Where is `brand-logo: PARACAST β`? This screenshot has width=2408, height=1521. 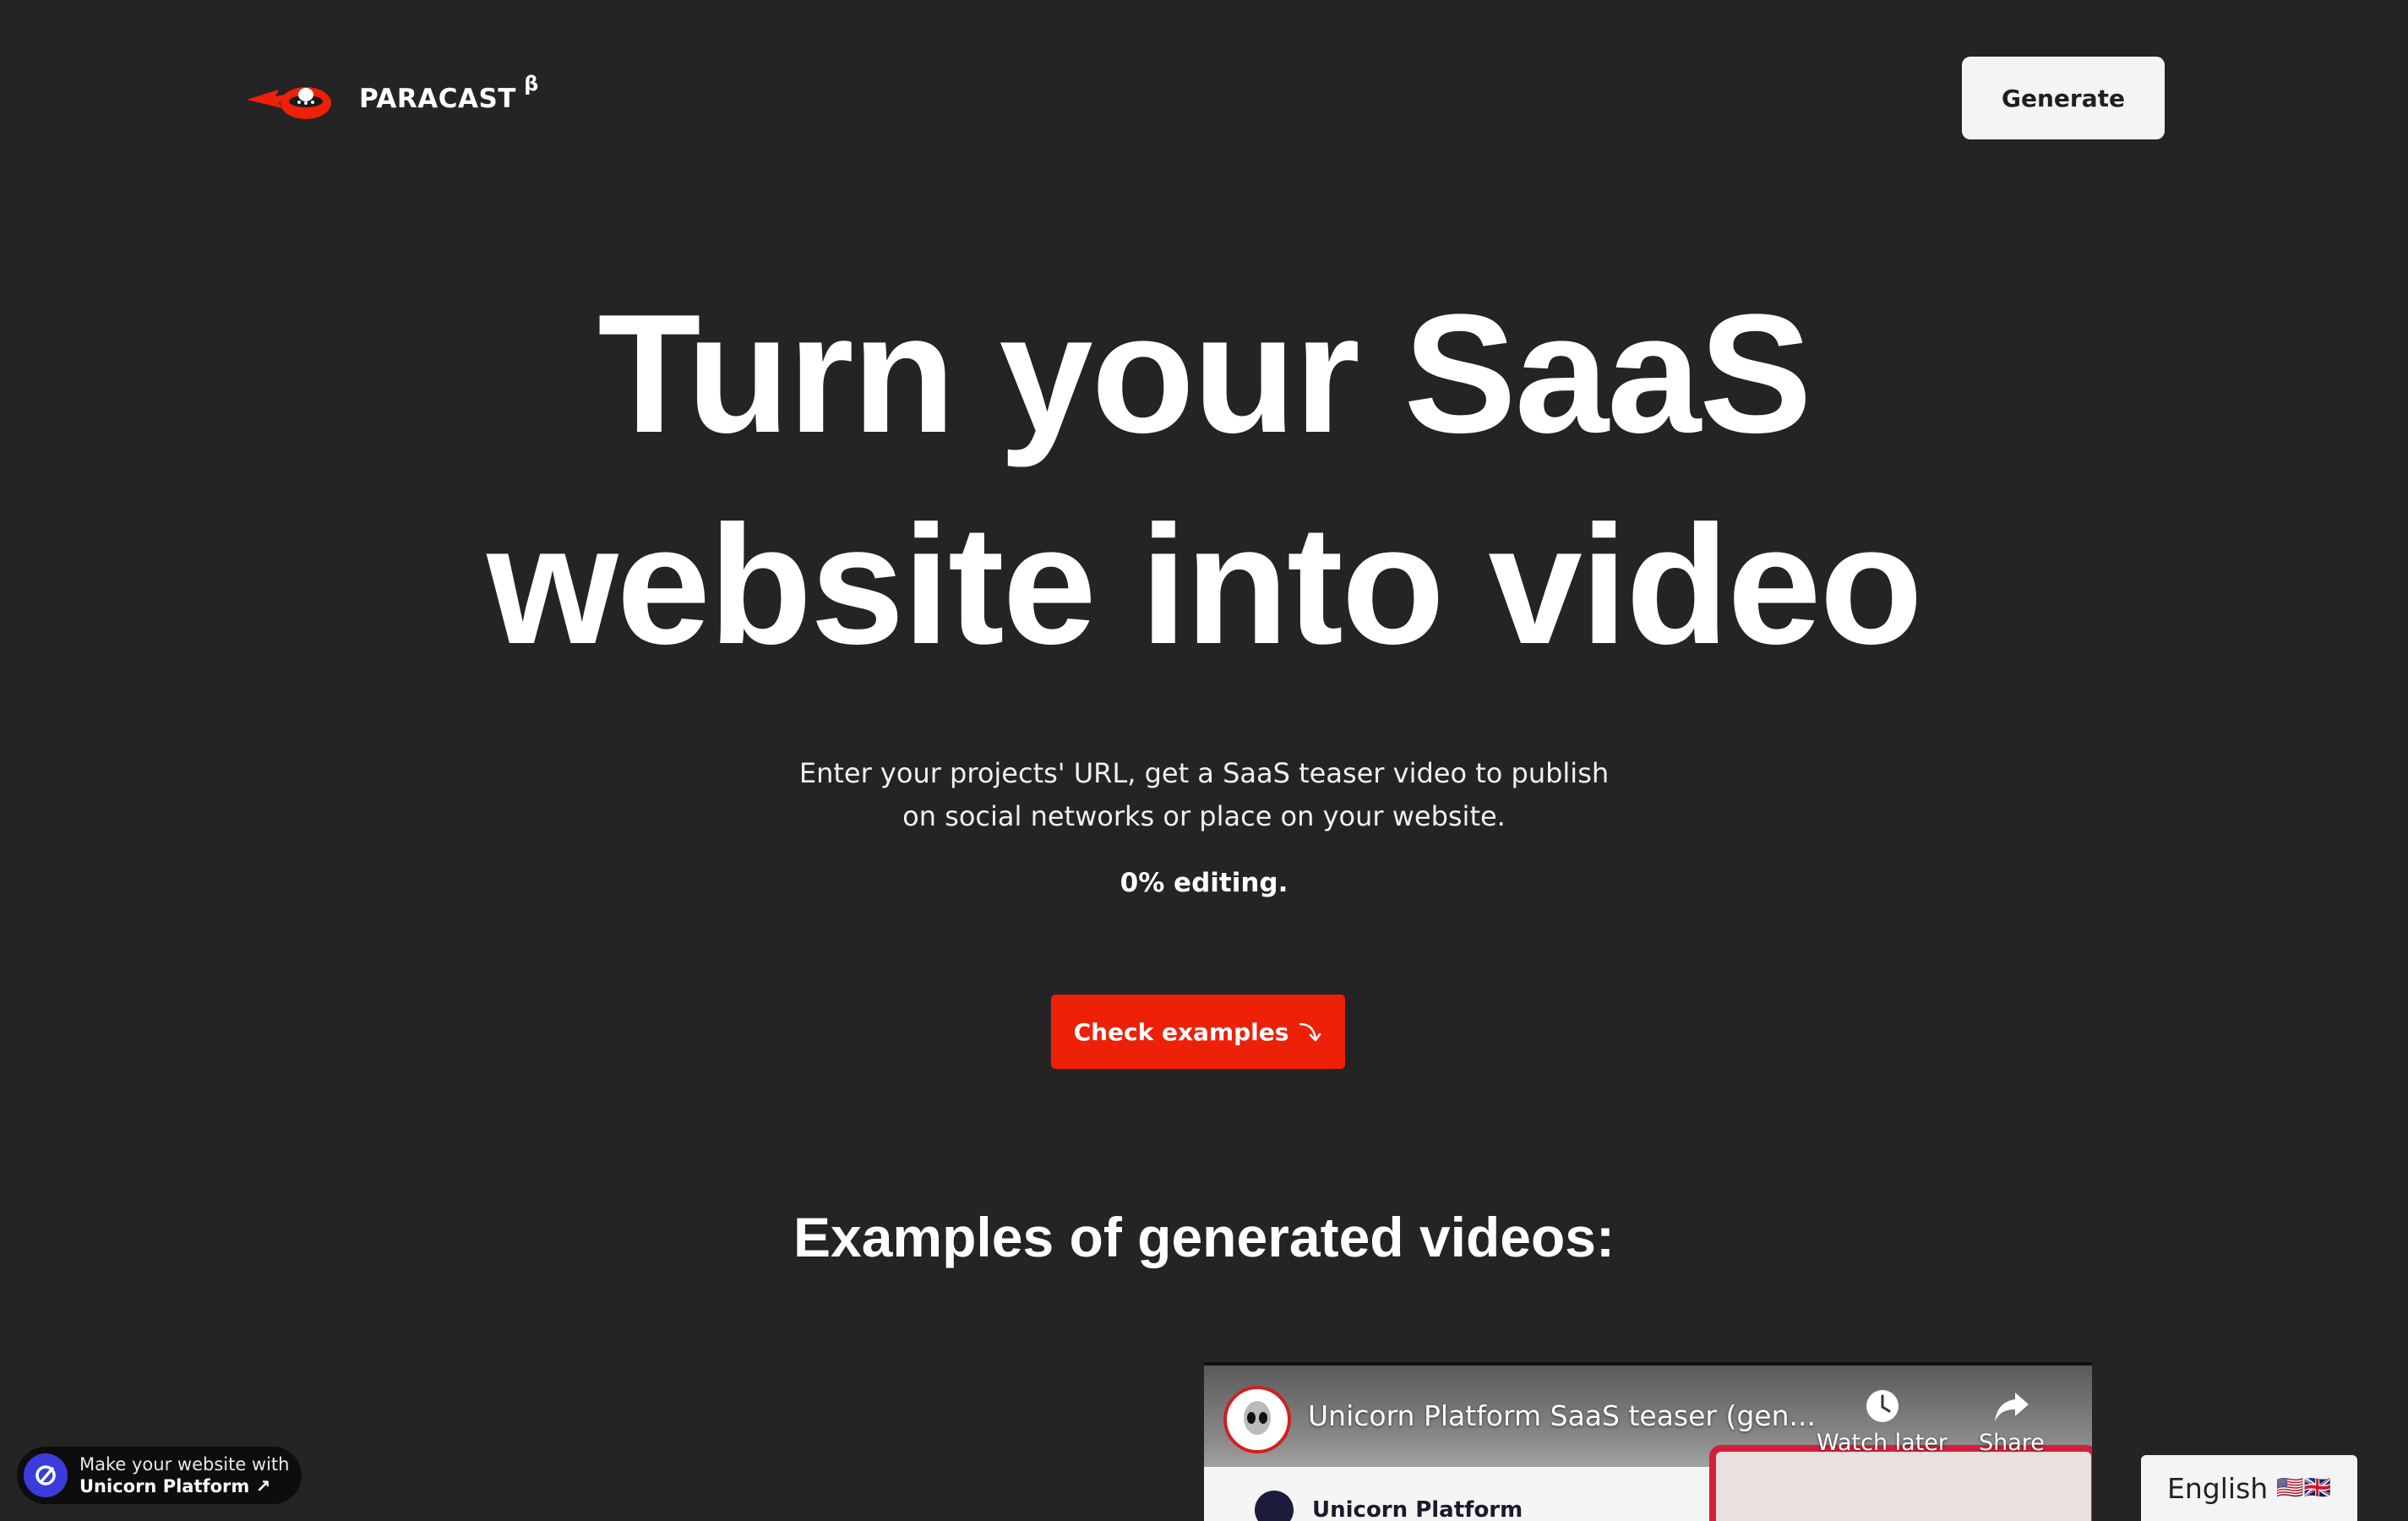
brand-logo: PARACAST β is located at coordinates (392, 97).